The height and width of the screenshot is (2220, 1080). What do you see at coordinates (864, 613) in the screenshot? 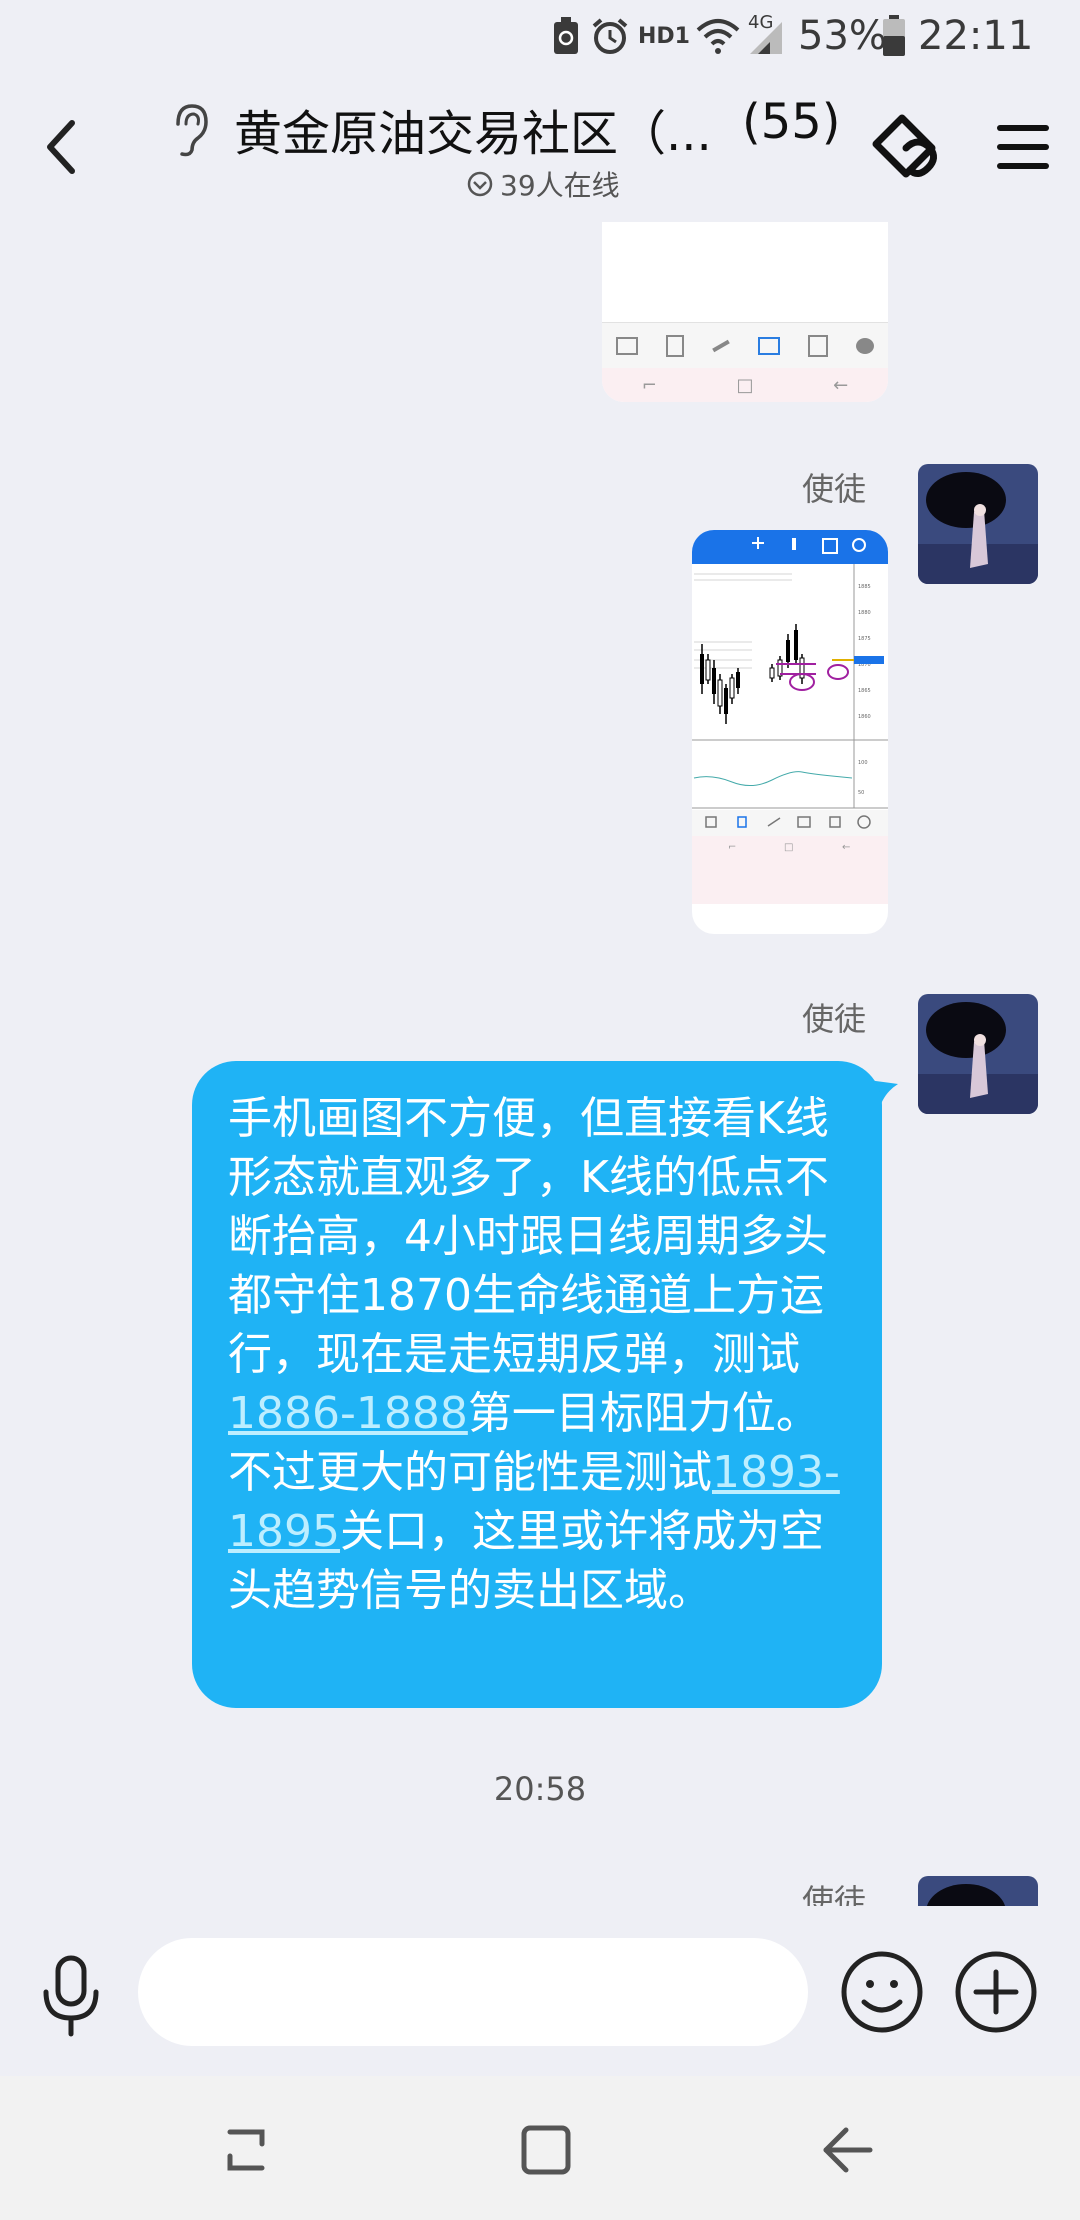
I see `svg-text: 1880` at bounding box center [864, 613].